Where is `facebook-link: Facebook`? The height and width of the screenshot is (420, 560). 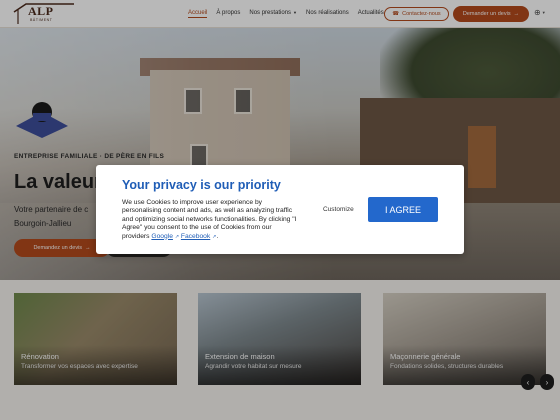
facebook-link: Facebook is located at coordinates (195, 236).